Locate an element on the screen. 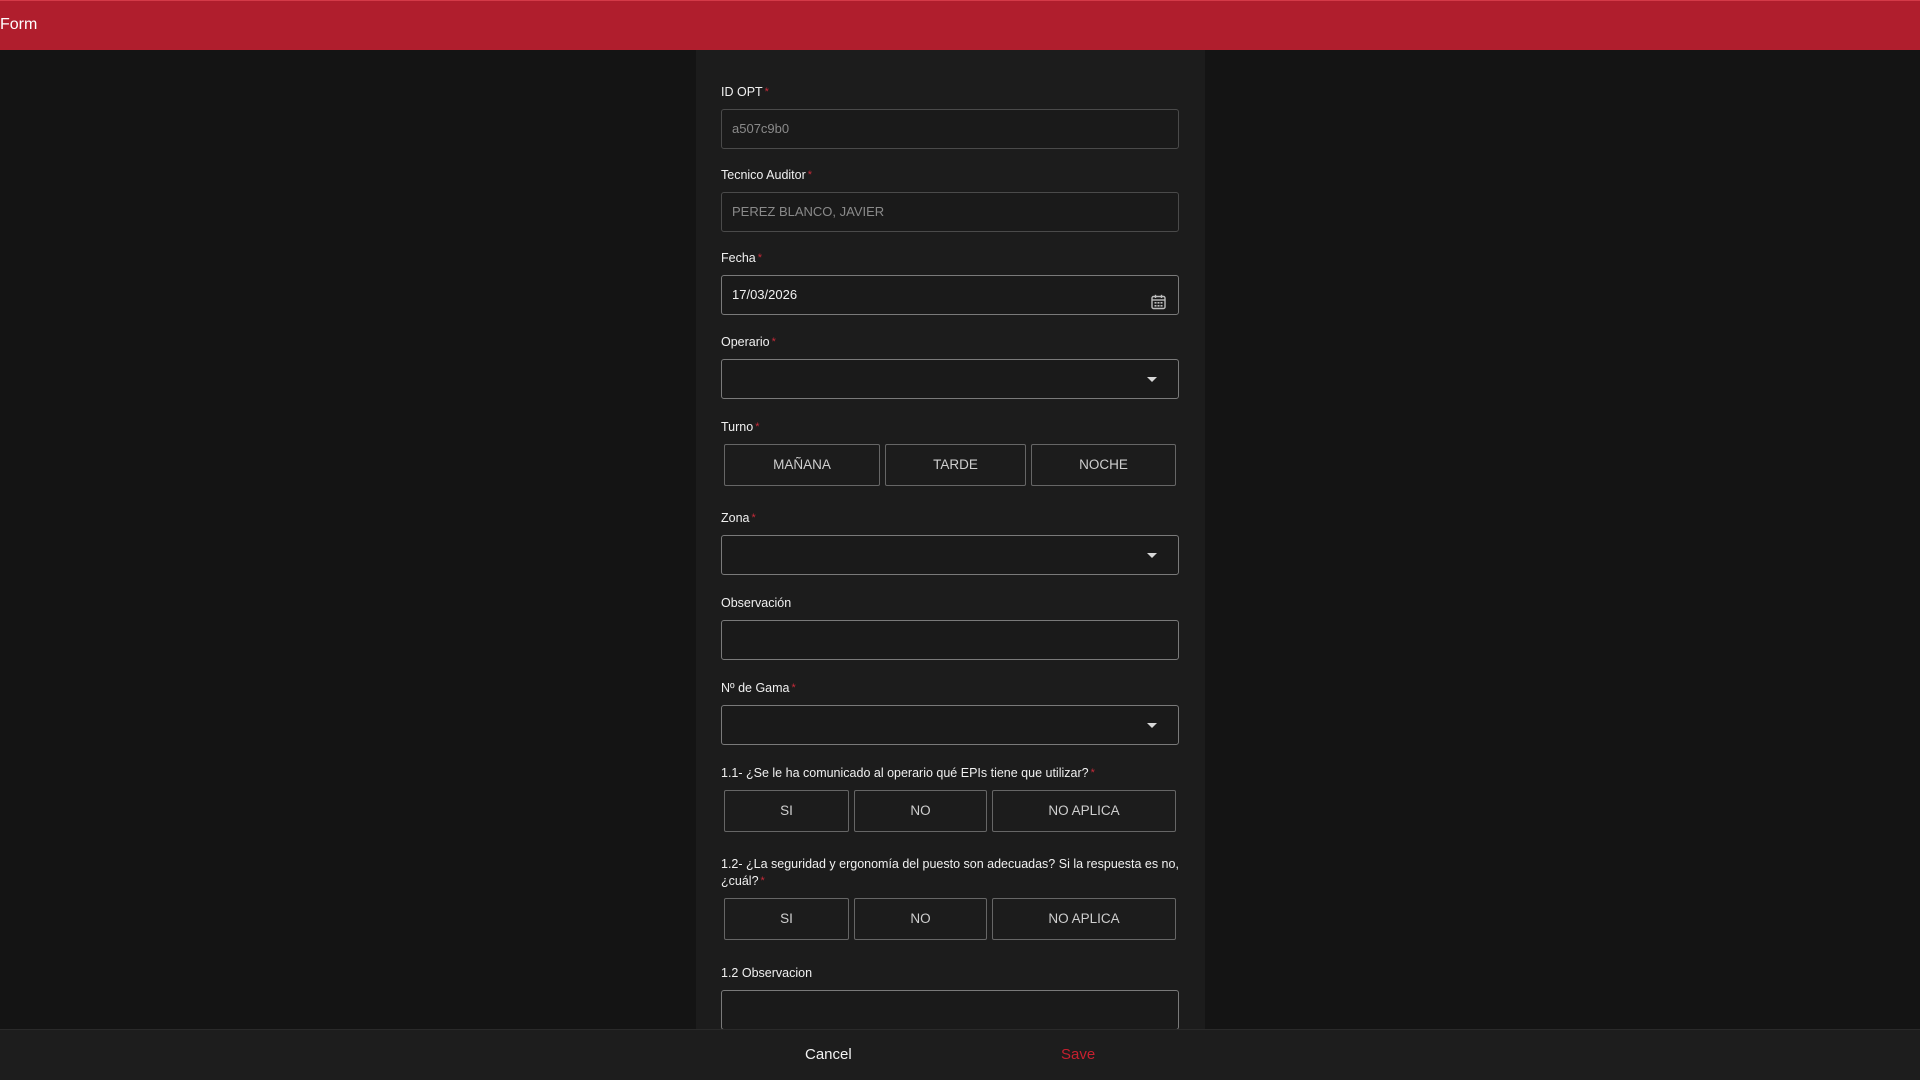  q1-1-no-aplica-button: NO APLICA is located at coordinates (1084, 811).